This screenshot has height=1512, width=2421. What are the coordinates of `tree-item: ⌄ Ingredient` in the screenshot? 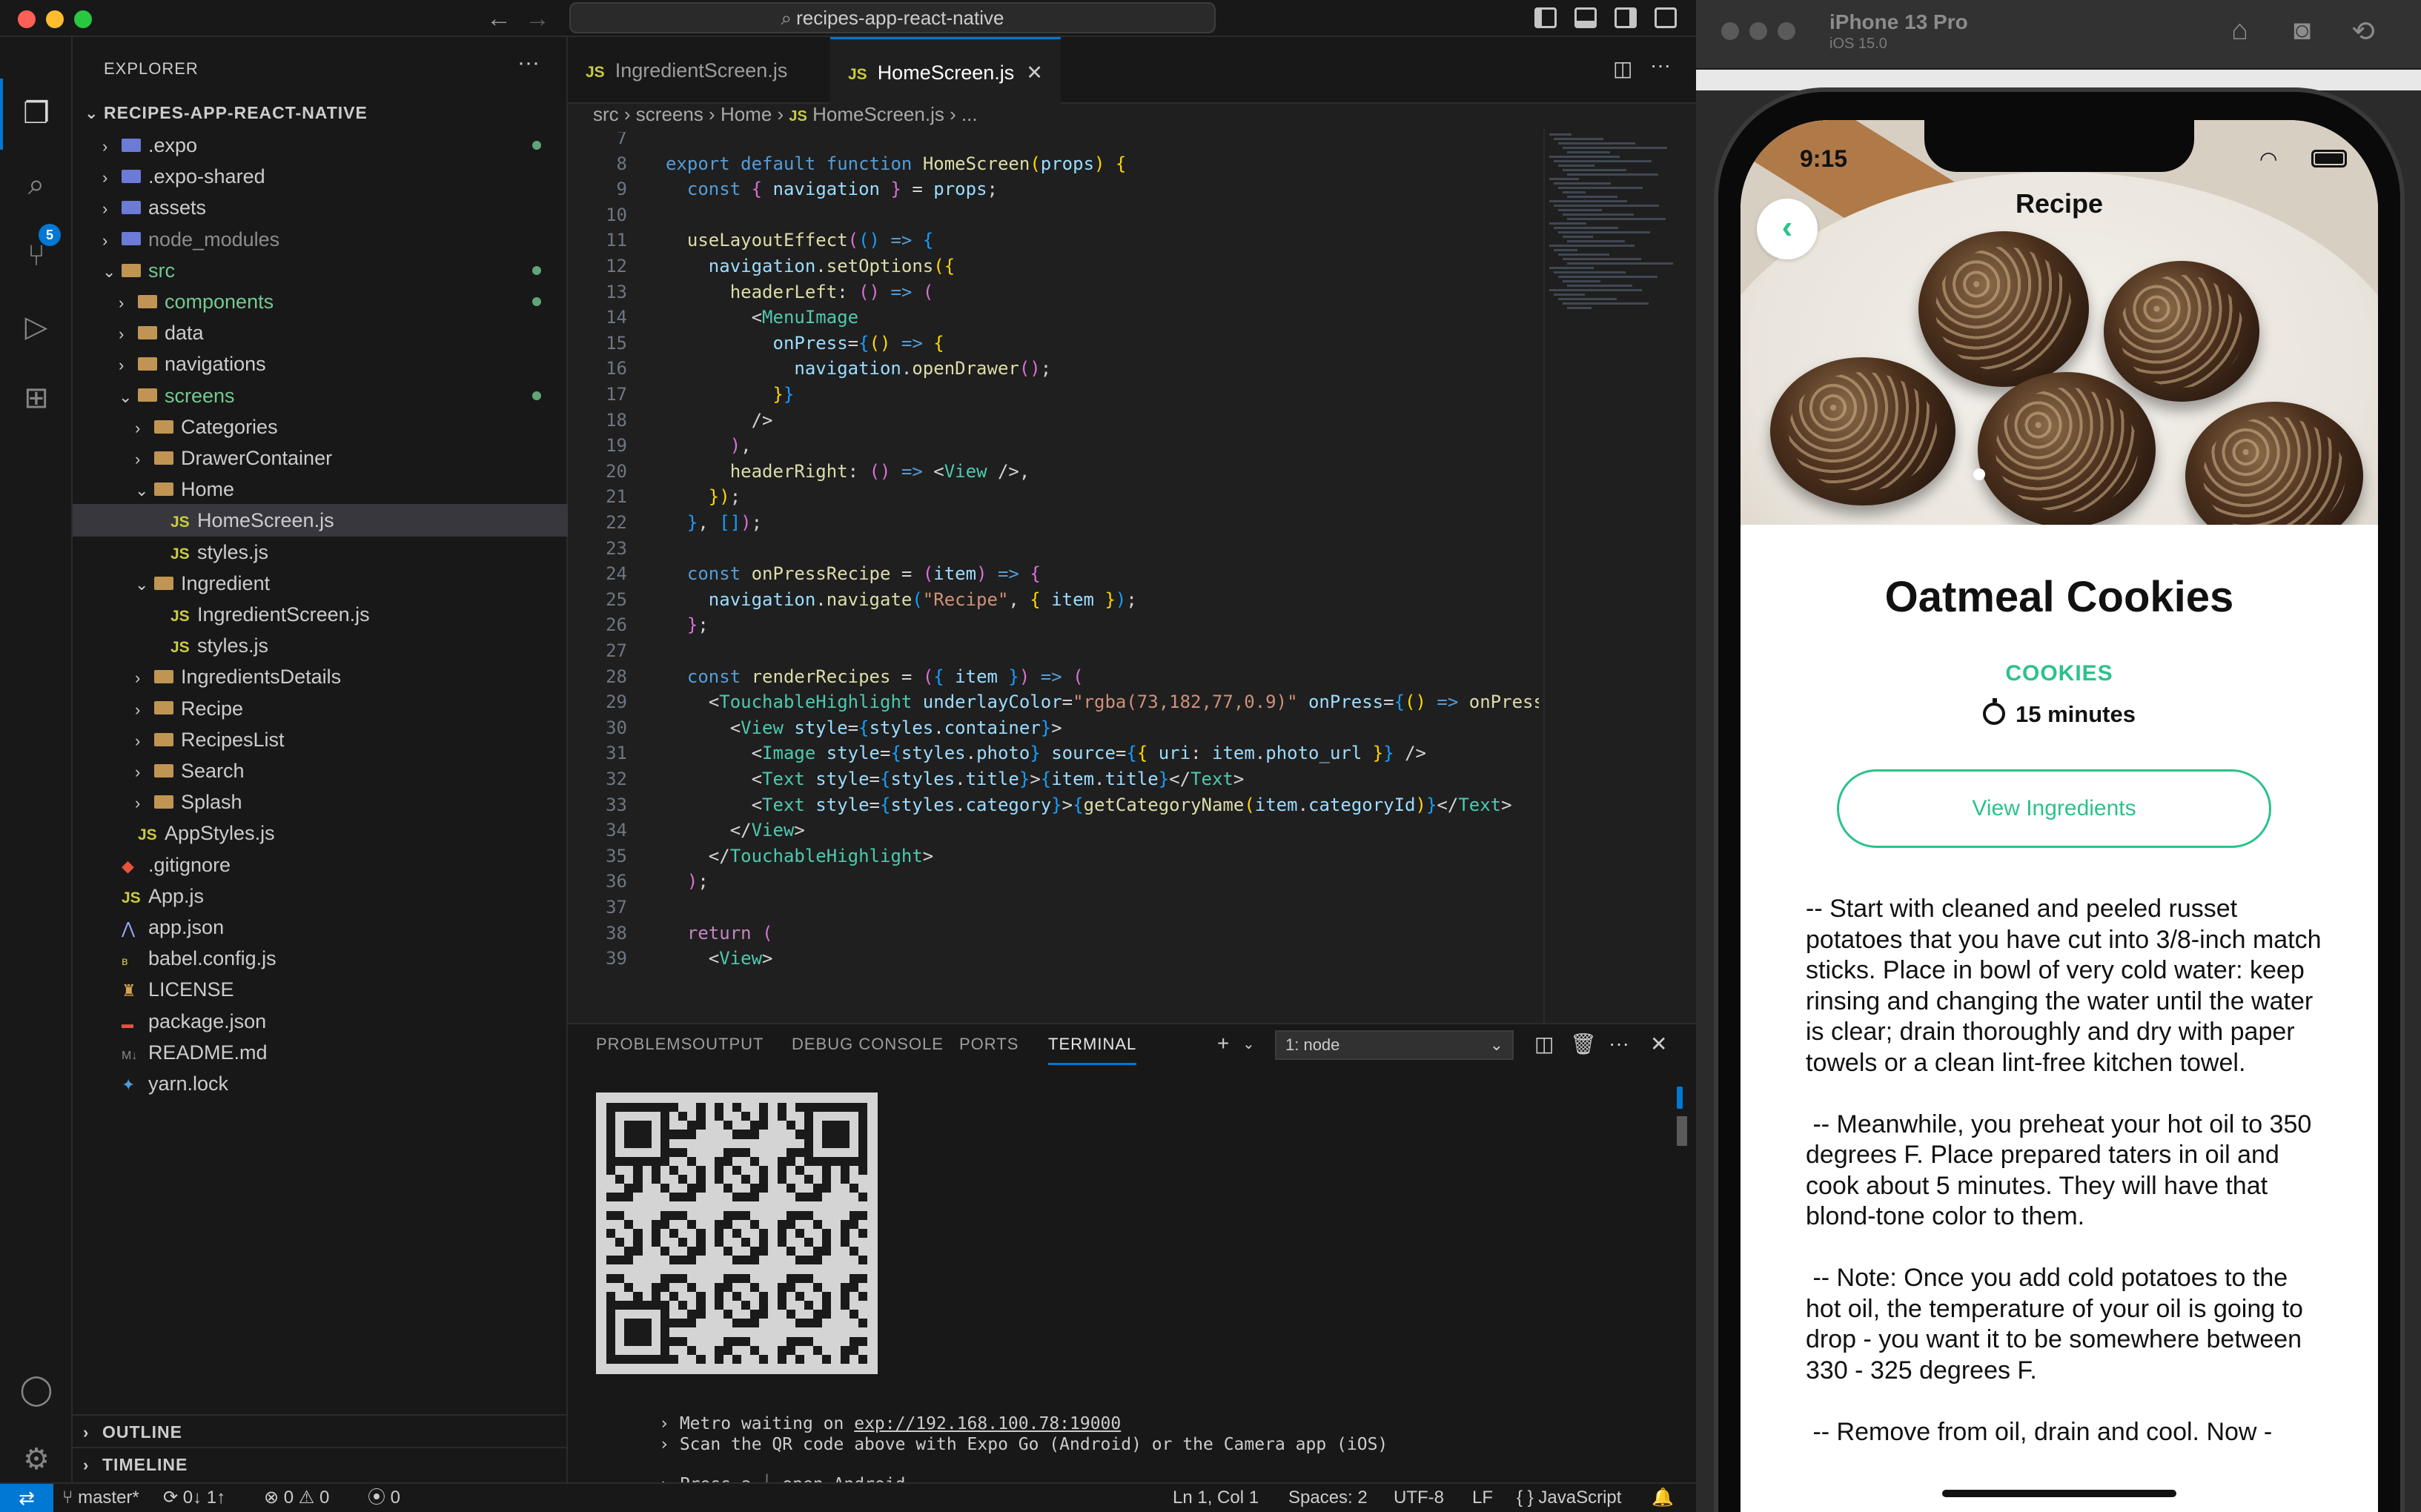 It's located at (320, 584).